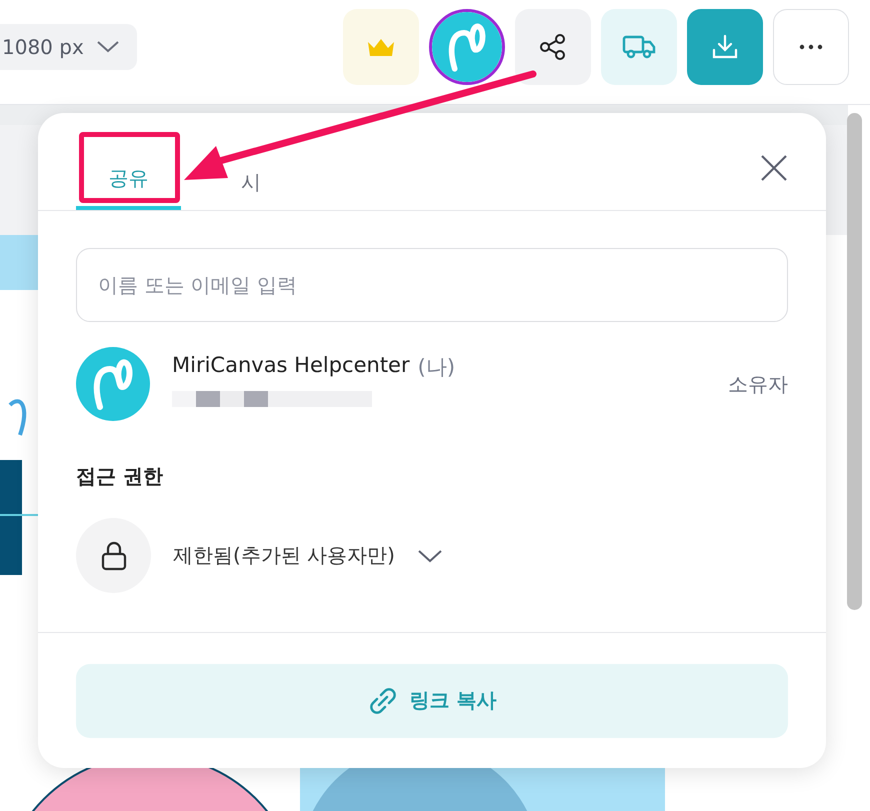 The width and height of the screenshot is (870, 811). What do you see at coordinates (467, 47) in the screenshot?
I see `logo-icon` at bounding box center [467, 47].